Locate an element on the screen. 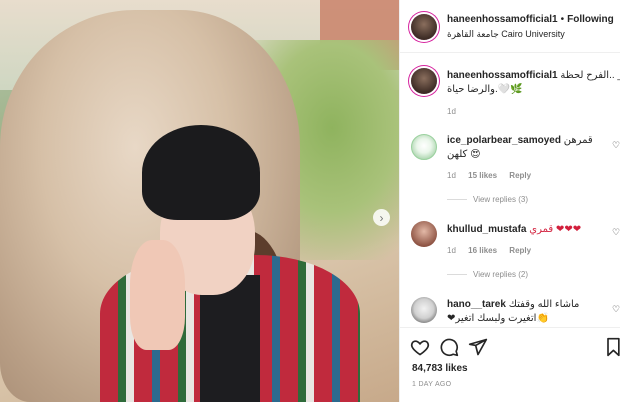 This screenshot has width=620, height=402. header-username-row: haneenhossamofficial1 • Following is located at coordinates (530, 19).